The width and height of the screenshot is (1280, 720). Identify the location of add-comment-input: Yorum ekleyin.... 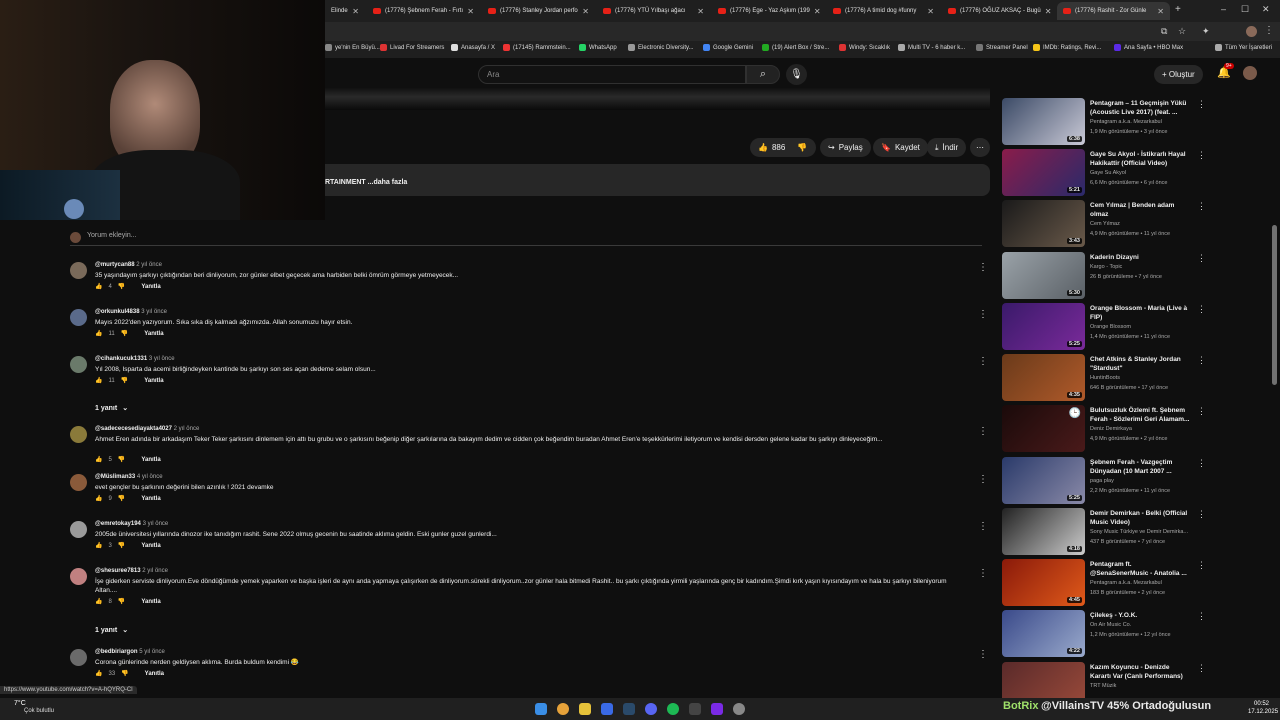
(526, 239).